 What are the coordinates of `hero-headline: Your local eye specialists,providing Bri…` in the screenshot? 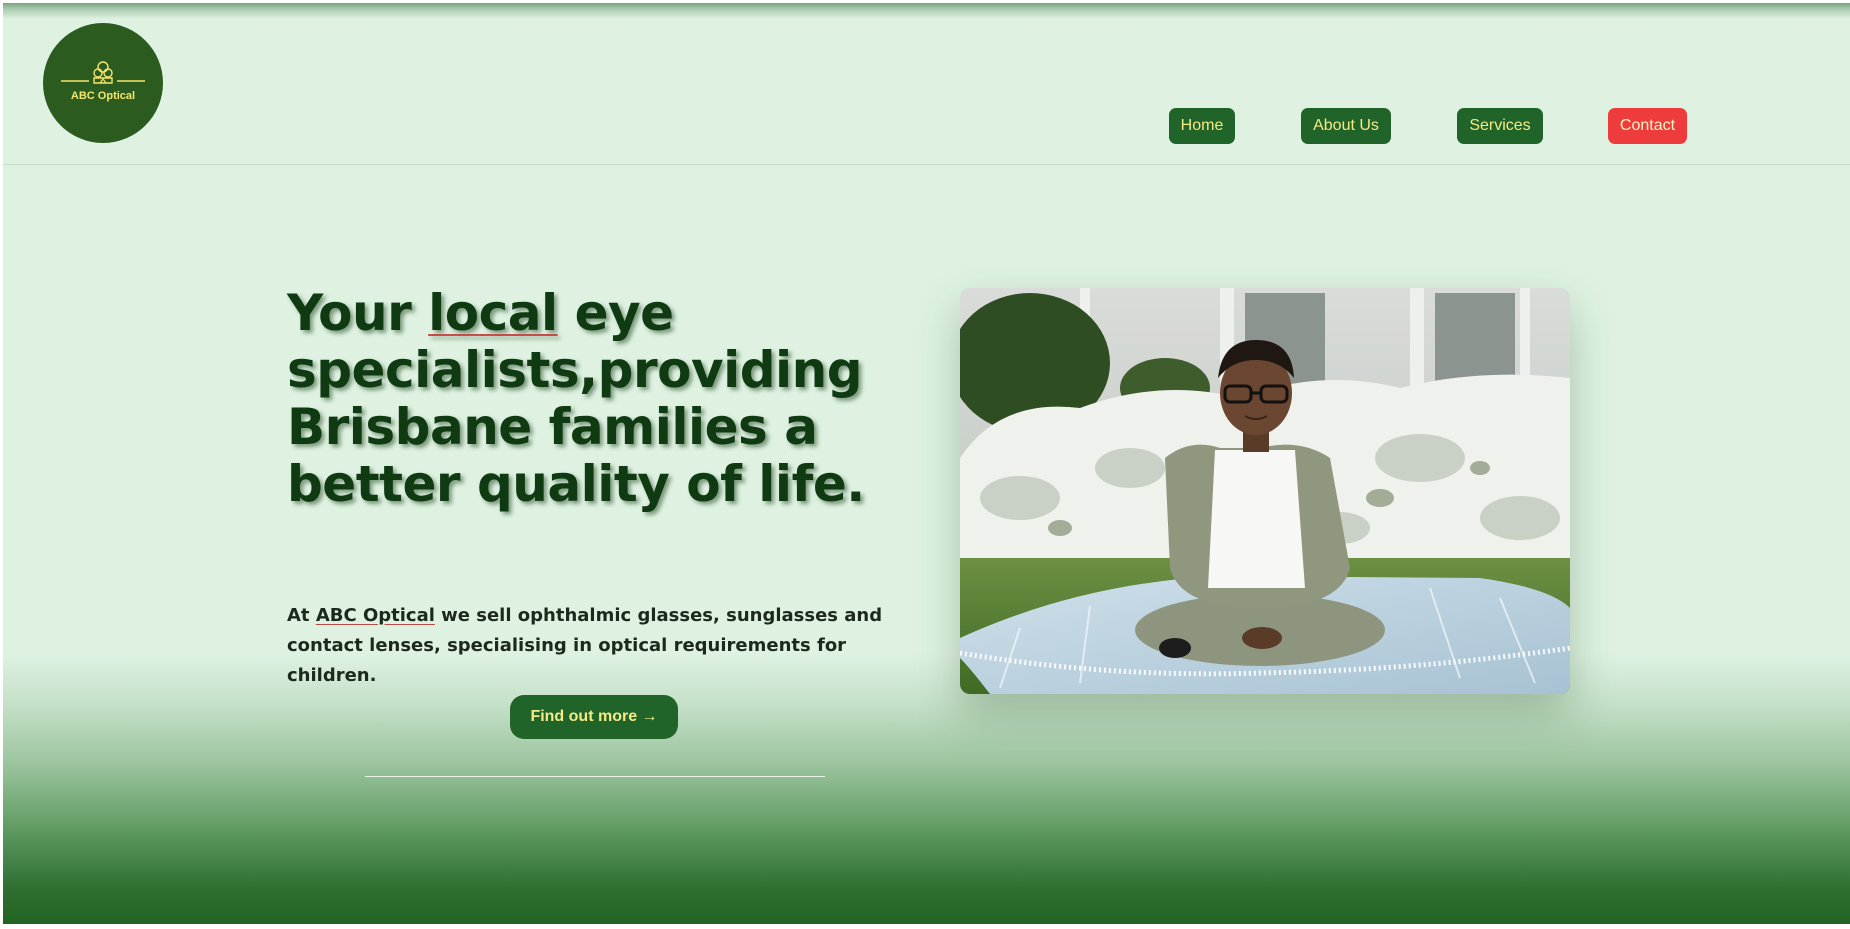 It's located at (597, 399).